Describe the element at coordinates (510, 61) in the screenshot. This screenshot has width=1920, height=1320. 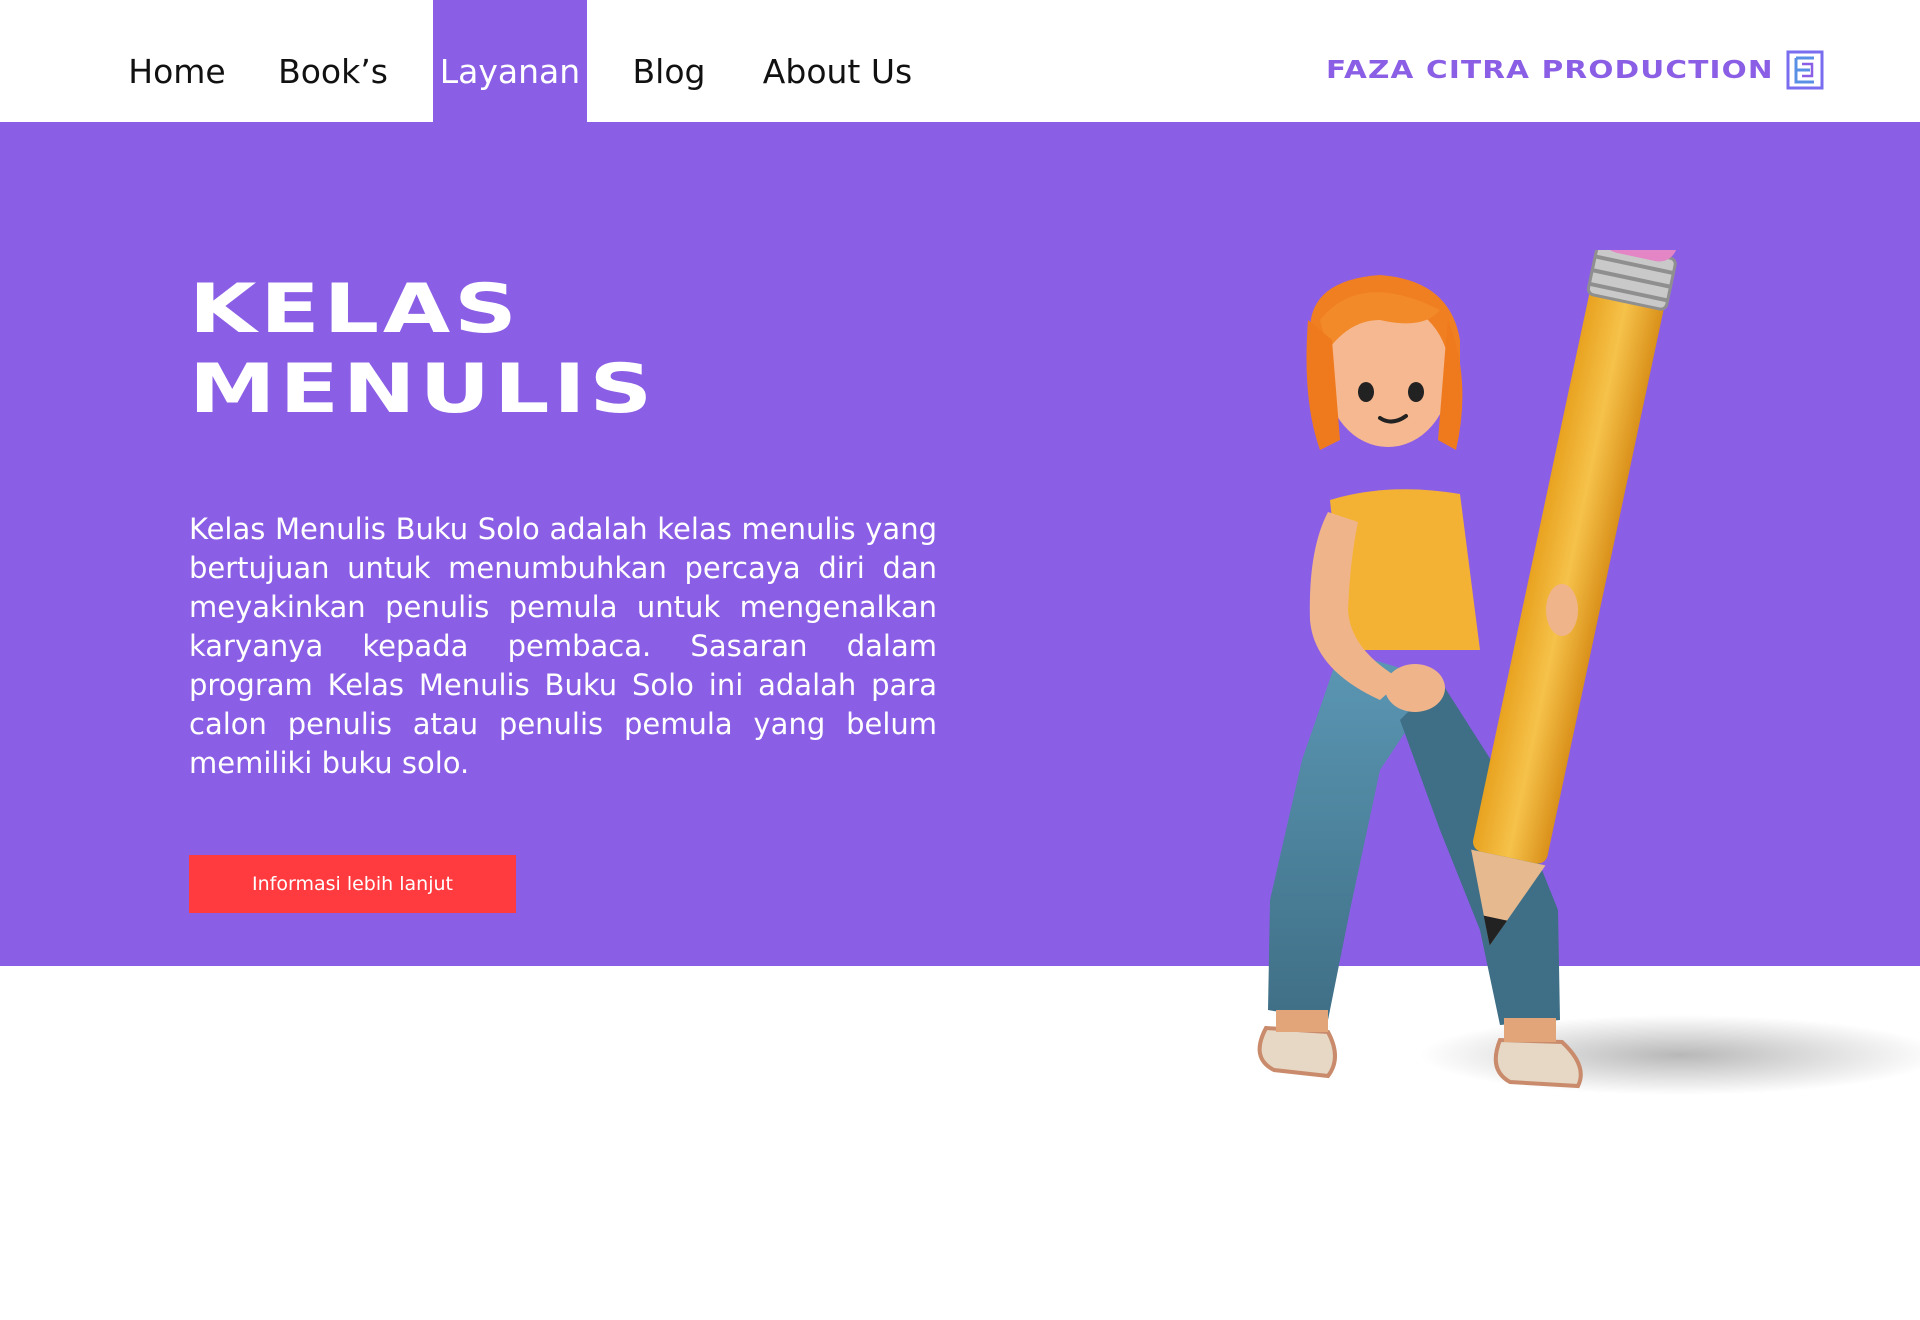
I see `nav-layanan: Layanan` at that location.